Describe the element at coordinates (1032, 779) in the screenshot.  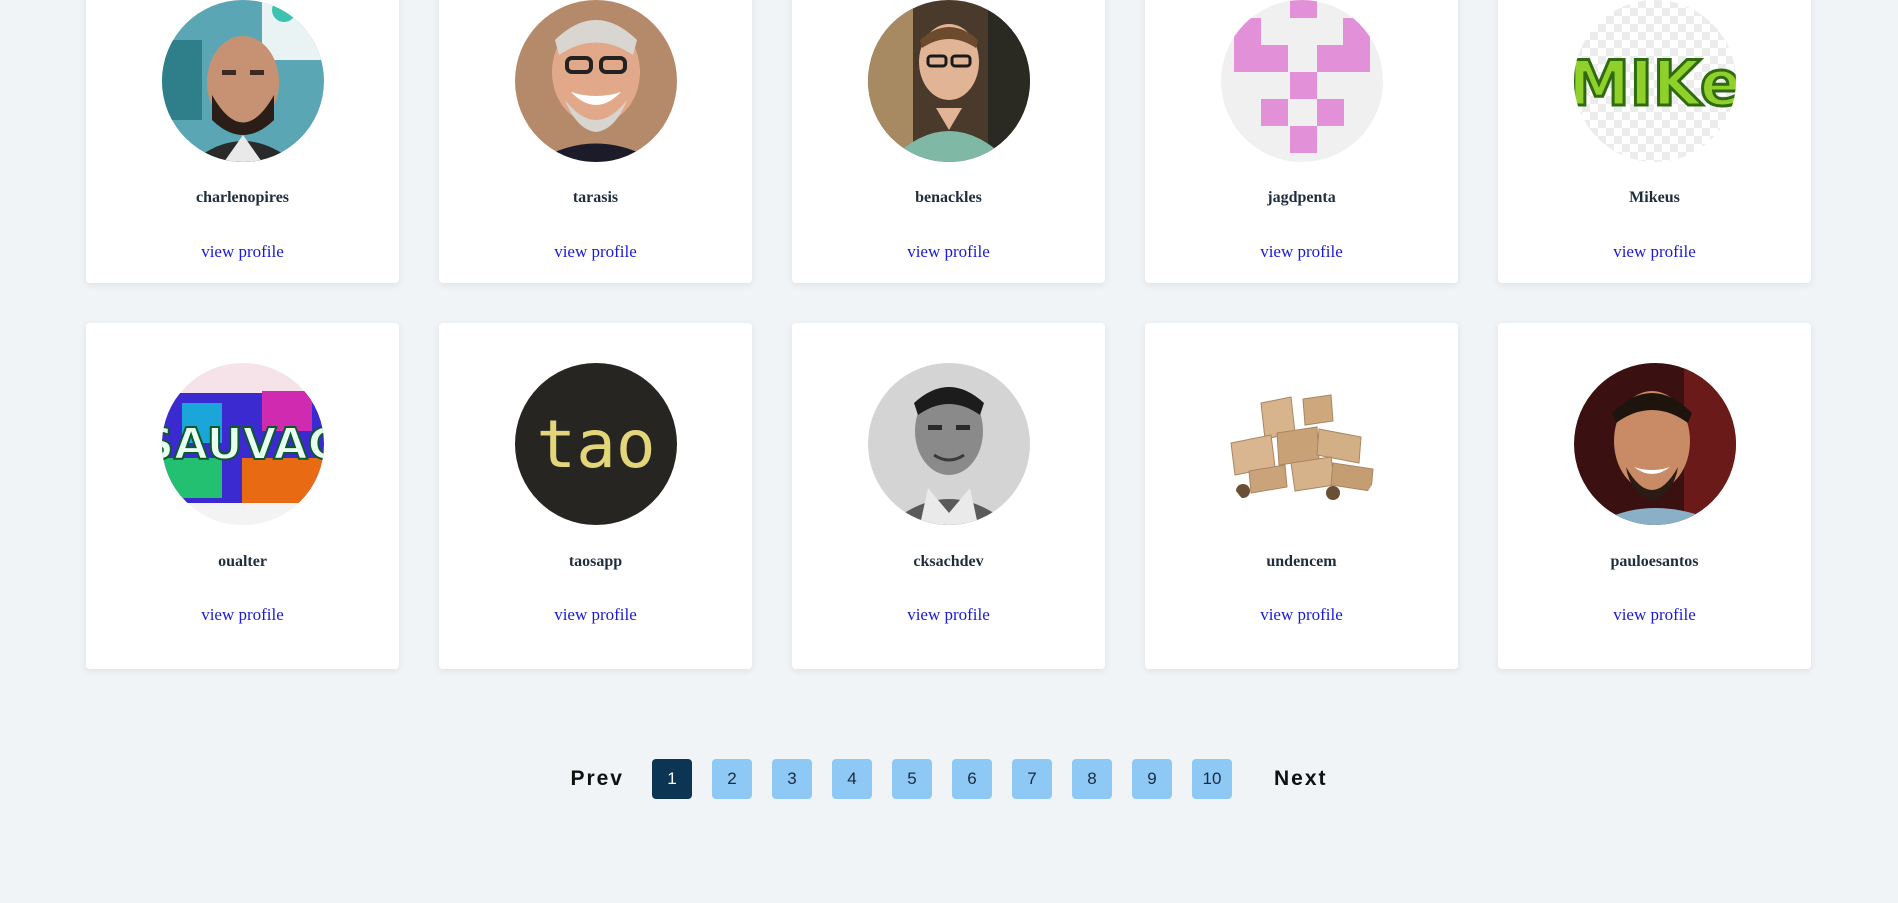
I see `page-button-7: 7` at that location.